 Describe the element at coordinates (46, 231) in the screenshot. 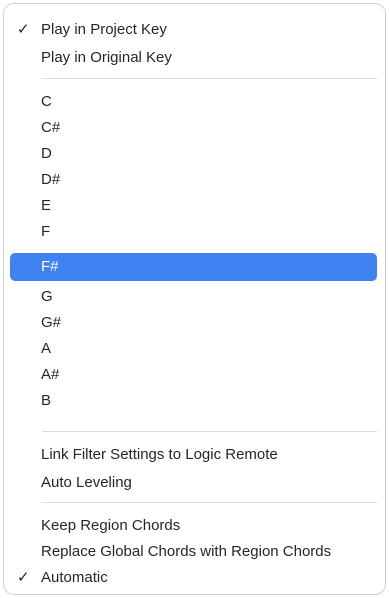

I see `menu-item-label: F` at that location.